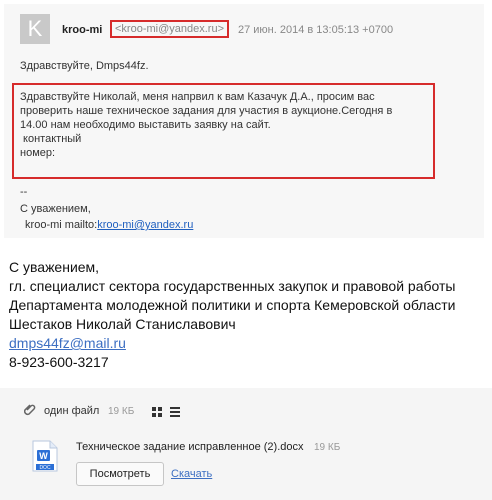 Image resolution: width=492 pixels, height=500 pixels. I want to click on quoted-regards: С уважением,, so click(55, 209).